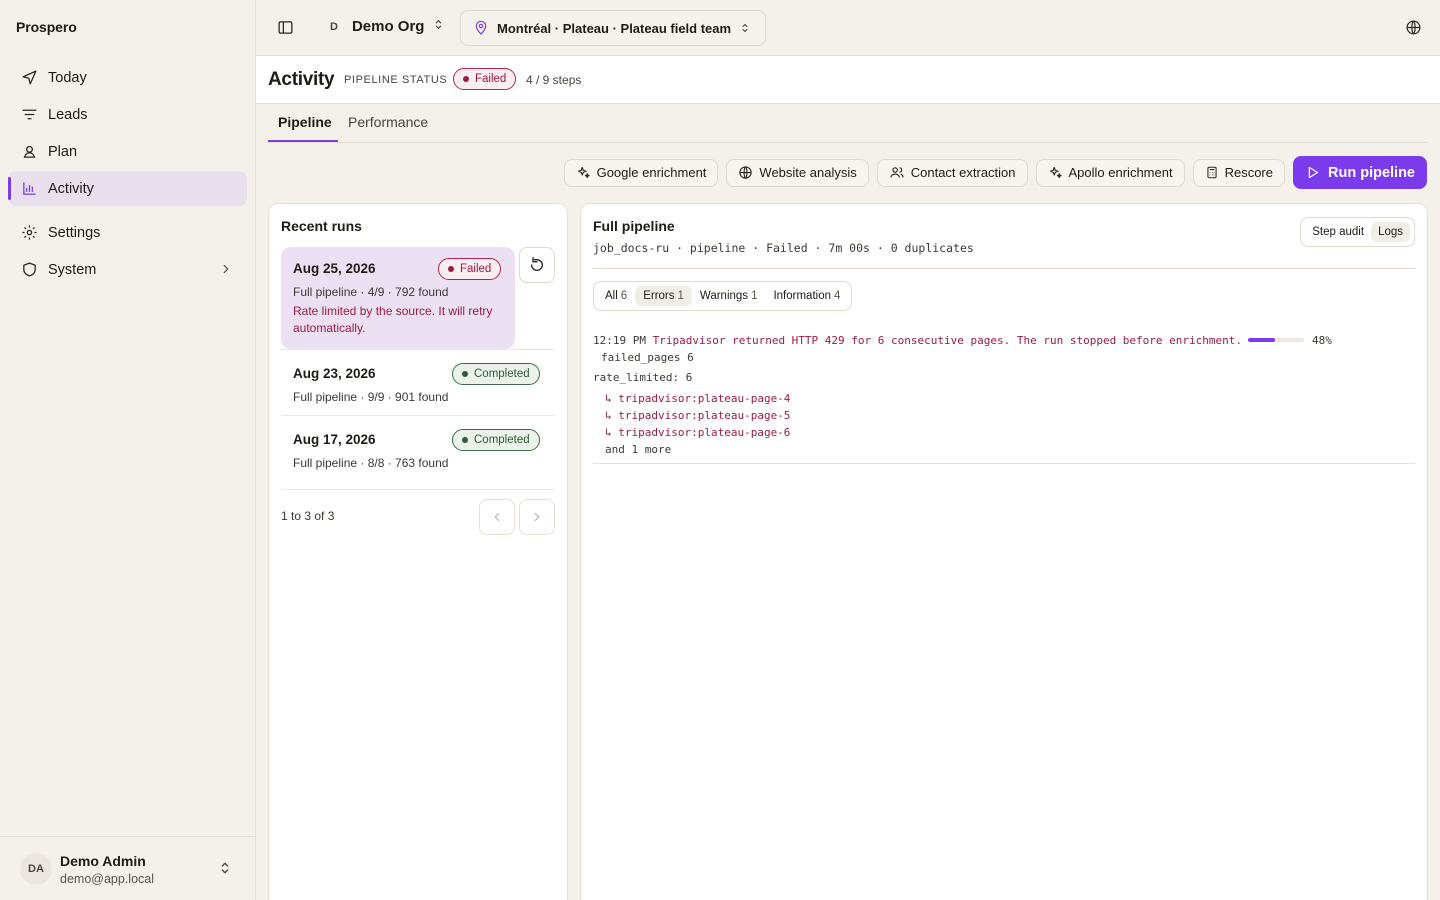 The height and width of the screenshot is (900, 1440). Describe the element at coordinates (1390, 232) in the screenshot. I see `logs-toggle: Logs` at that location.